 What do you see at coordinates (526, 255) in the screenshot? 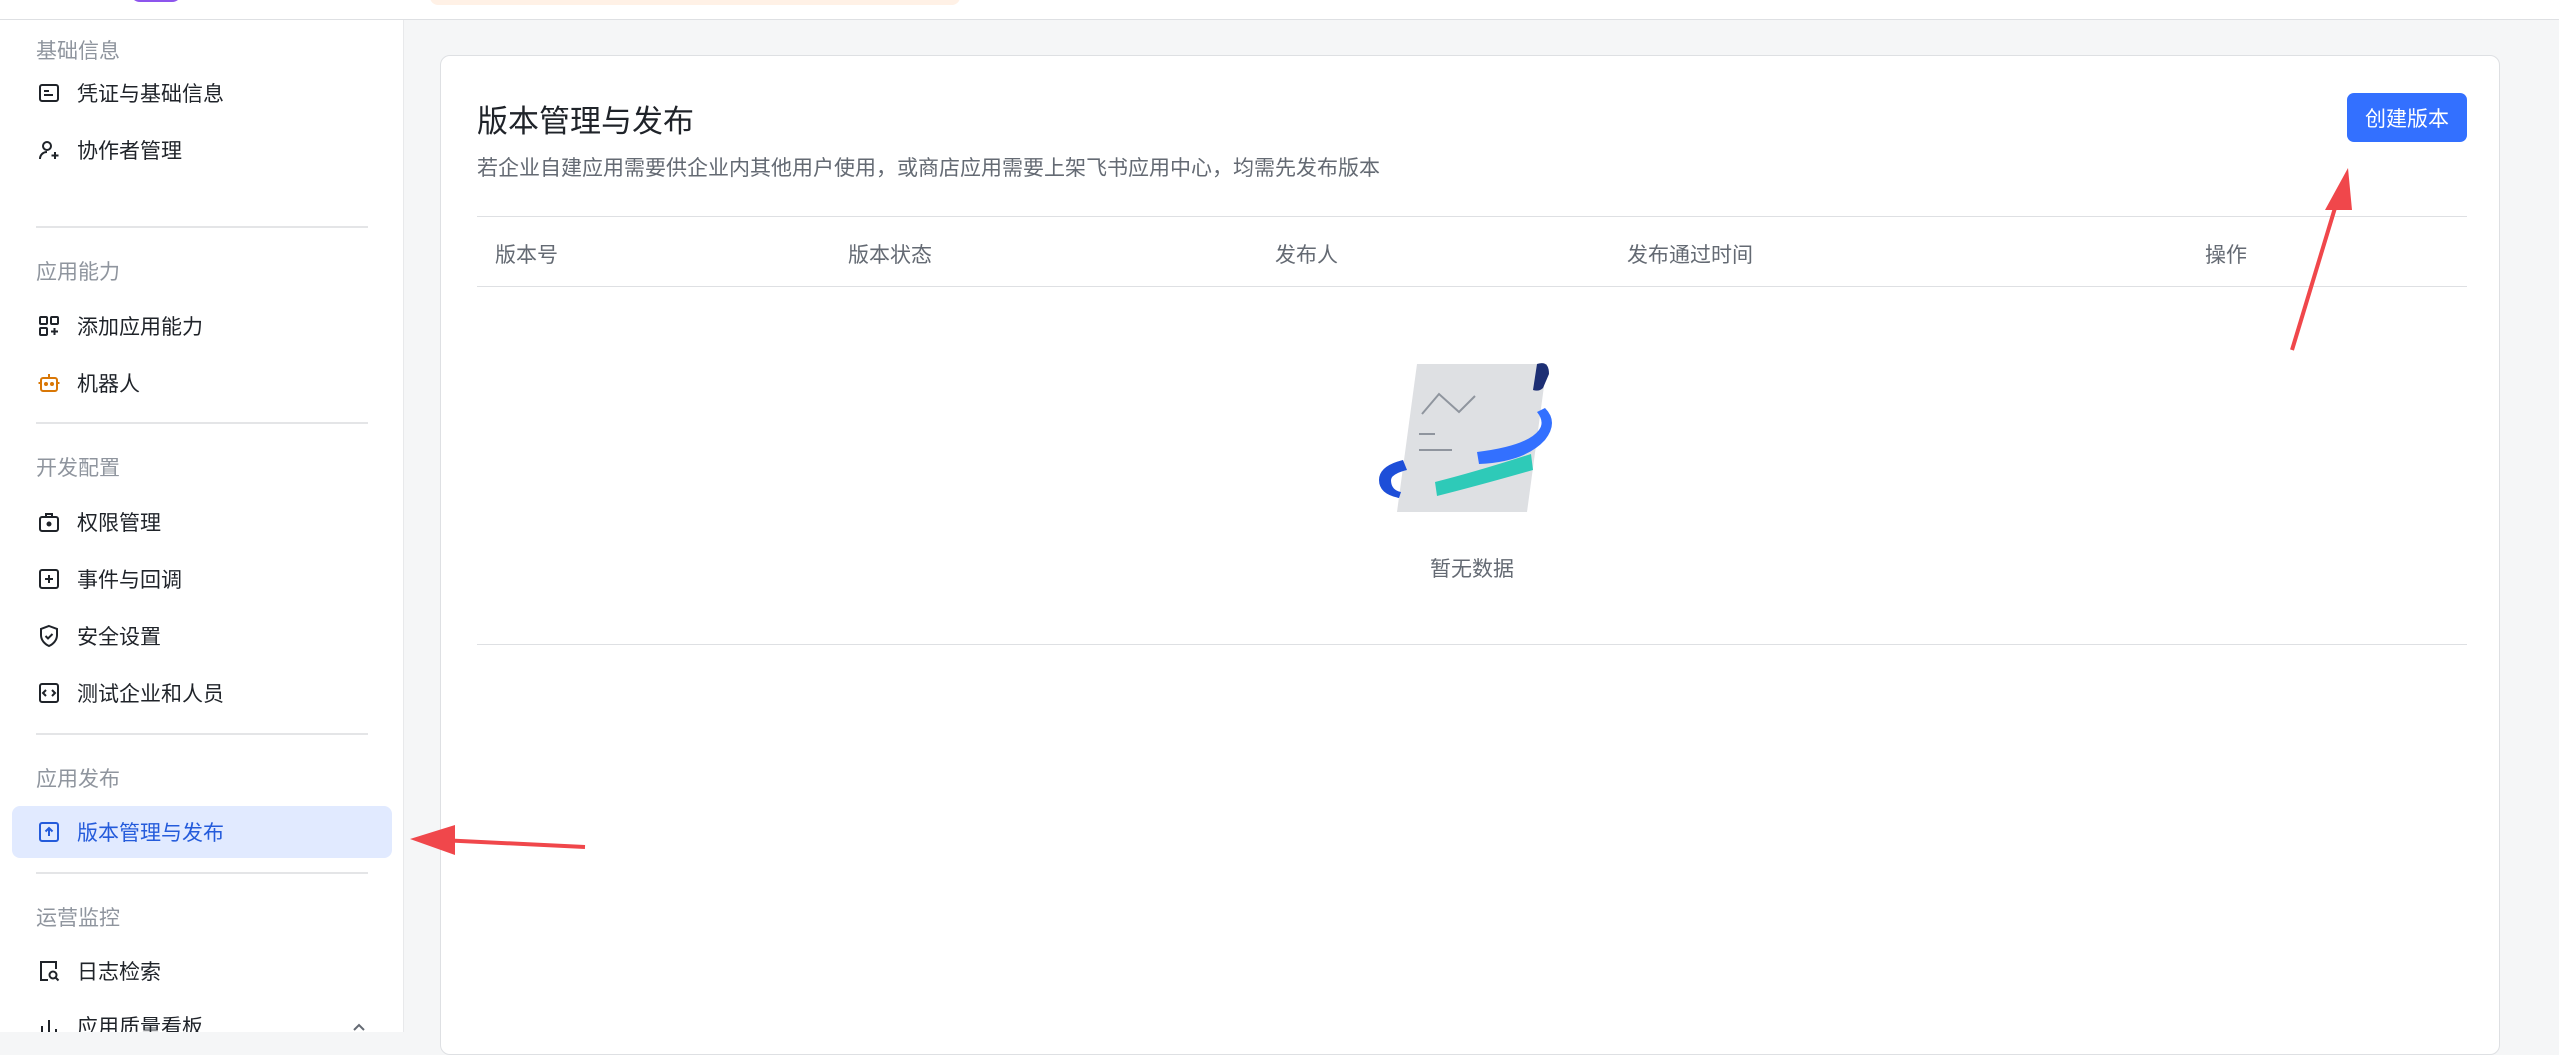
I see `column-header-version: 版本号` at bounding box center [526, 255].